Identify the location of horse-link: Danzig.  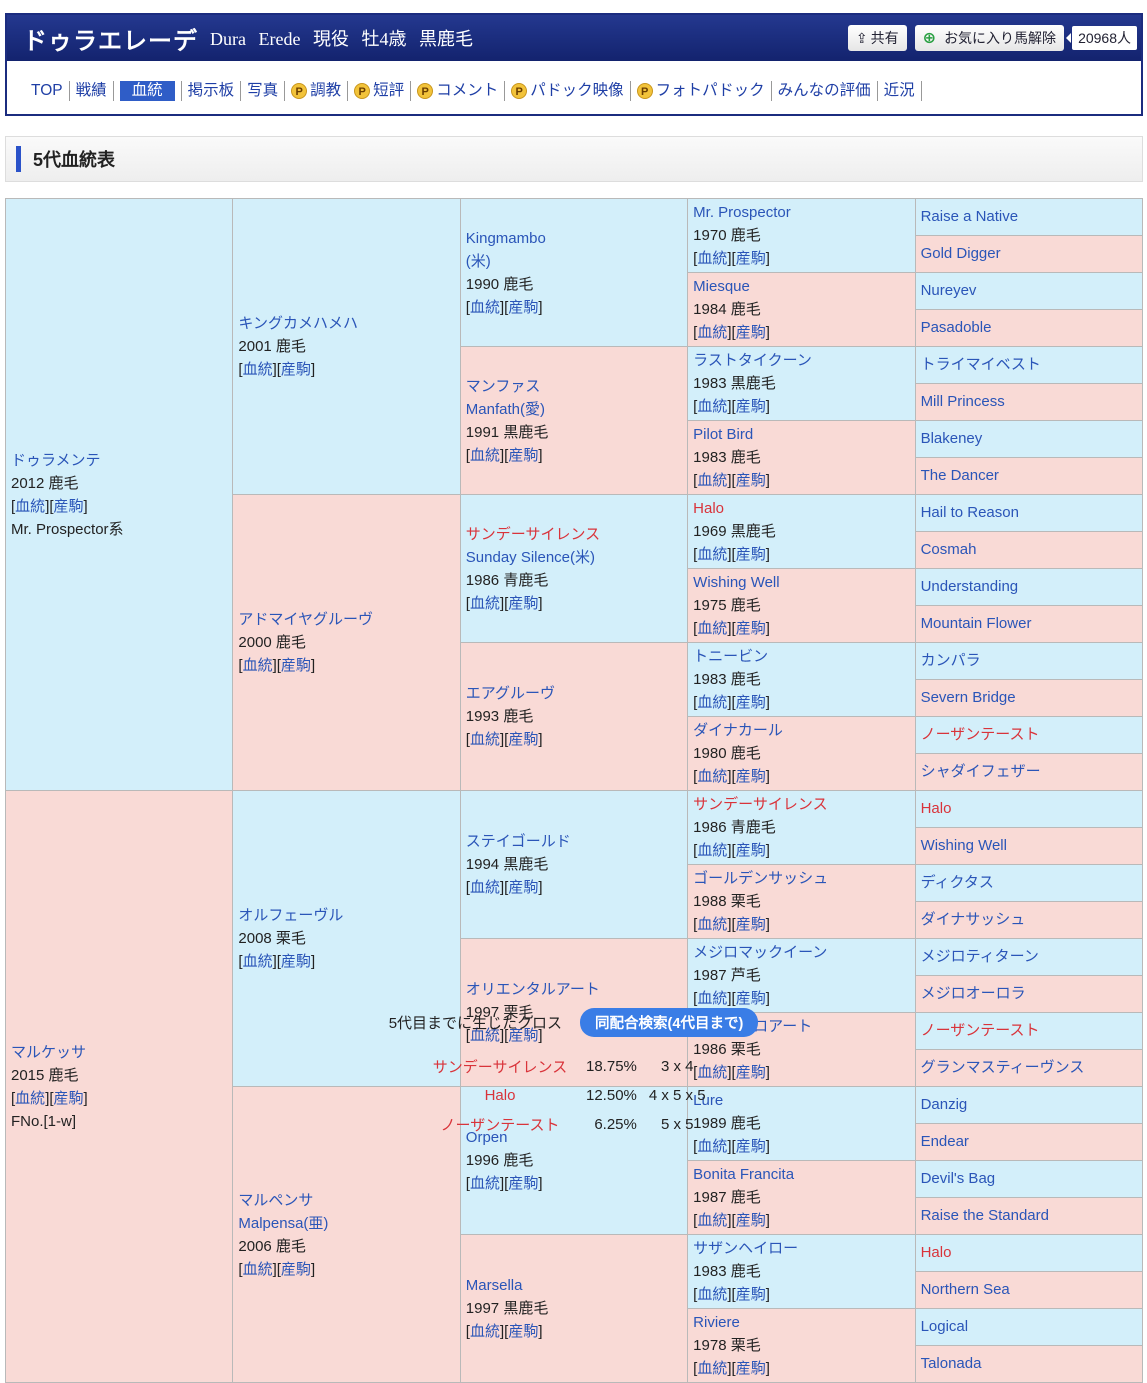
(944, 1104).